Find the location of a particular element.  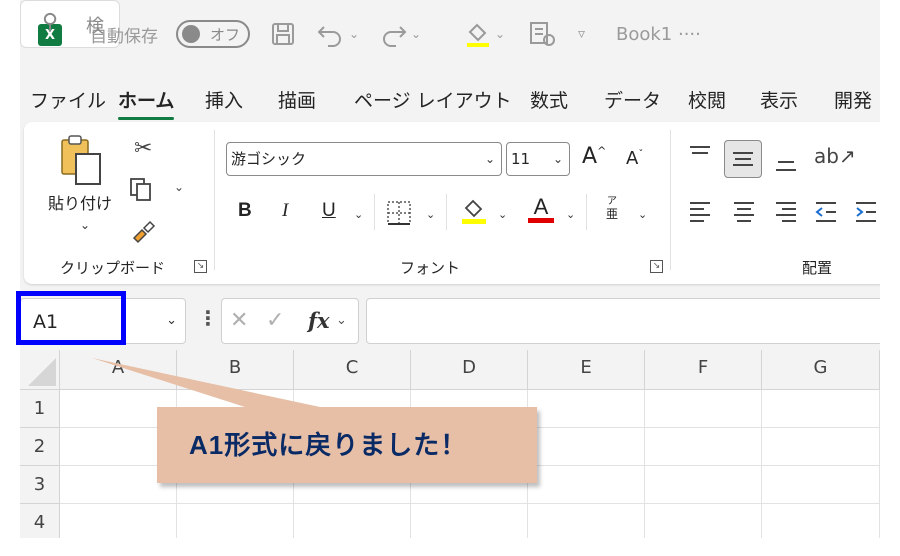

fill-chevron-icon: ⌄ is located at coordinates (500, 34).